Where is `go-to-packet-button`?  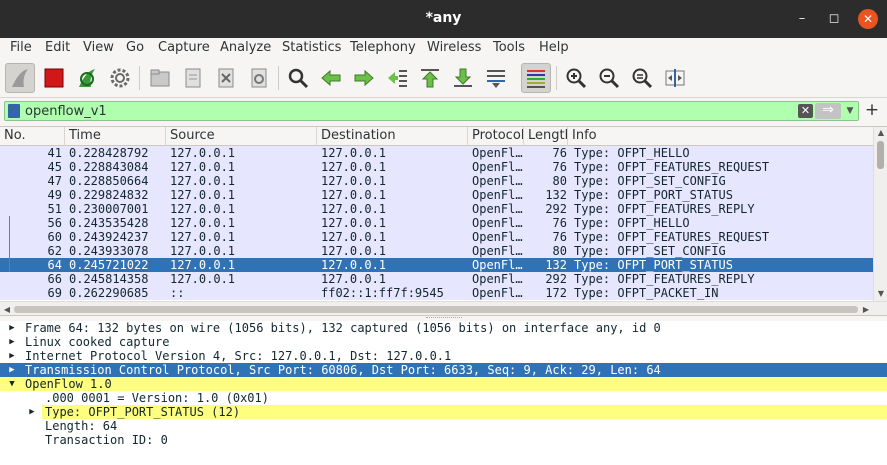 go-to-packet-button is located at coordinates (397, 78).